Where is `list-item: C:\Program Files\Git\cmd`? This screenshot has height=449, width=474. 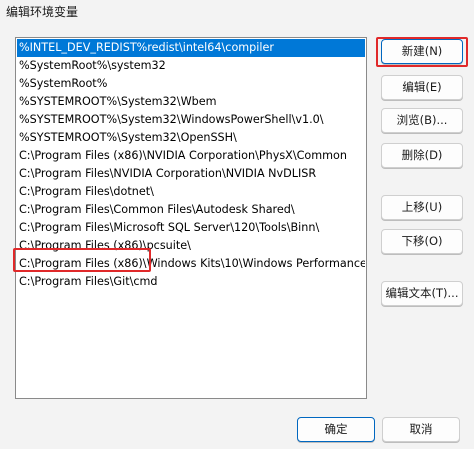 list-item: C:\Program Files\Git\cmd is located at coordinates (191, 282).